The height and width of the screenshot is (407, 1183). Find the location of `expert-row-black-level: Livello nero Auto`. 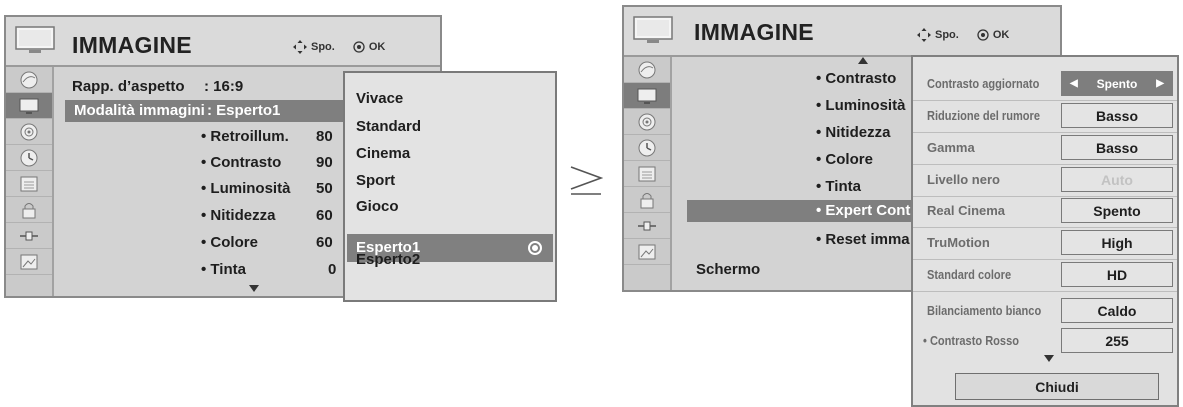

expert-row-black-level: Livello nero Auto is located at coordinates (1045, 180).